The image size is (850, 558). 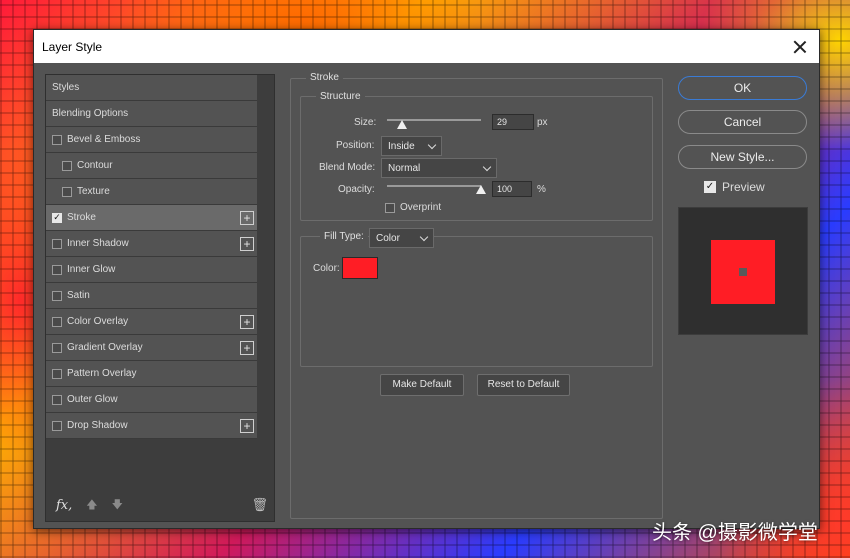 I want to click on style-item-satin: Satin, so click(x=152, y=296).